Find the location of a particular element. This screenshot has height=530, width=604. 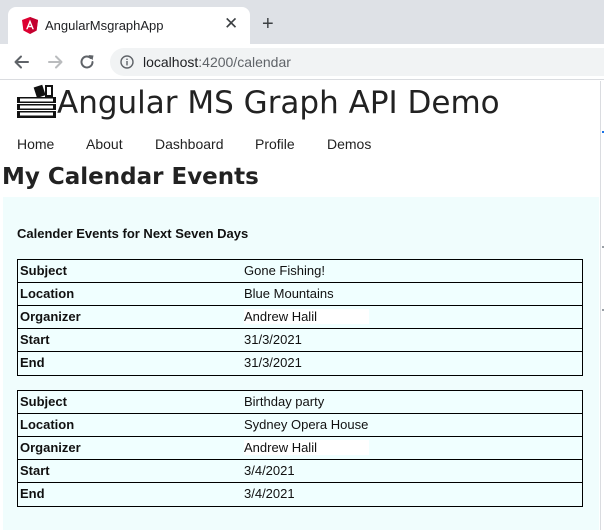

forward-arrow-icon is located at coordinates (55, 62).